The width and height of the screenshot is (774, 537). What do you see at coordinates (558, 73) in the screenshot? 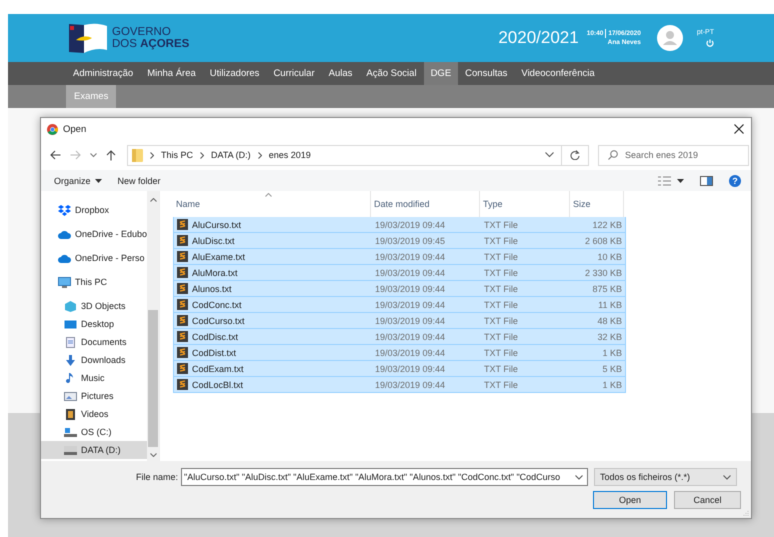
I see `menu-item: Videoconferência` at bounding box center [558, 73].